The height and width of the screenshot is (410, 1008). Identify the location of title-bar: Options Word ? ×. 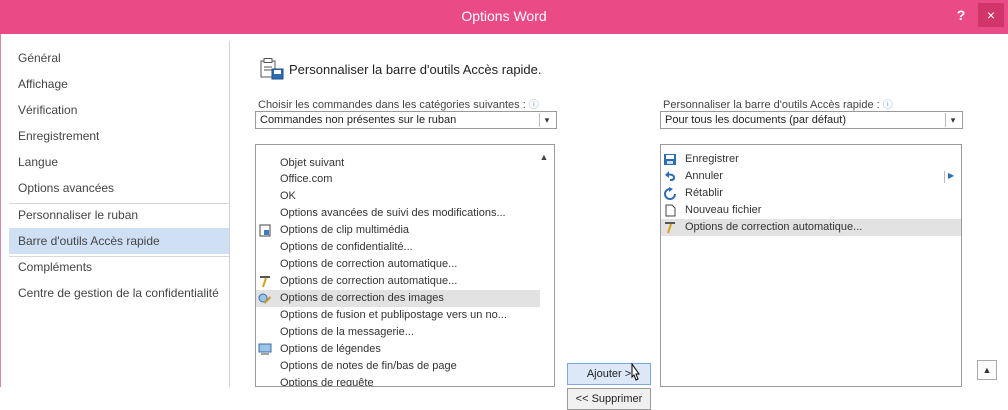
(504, 17).